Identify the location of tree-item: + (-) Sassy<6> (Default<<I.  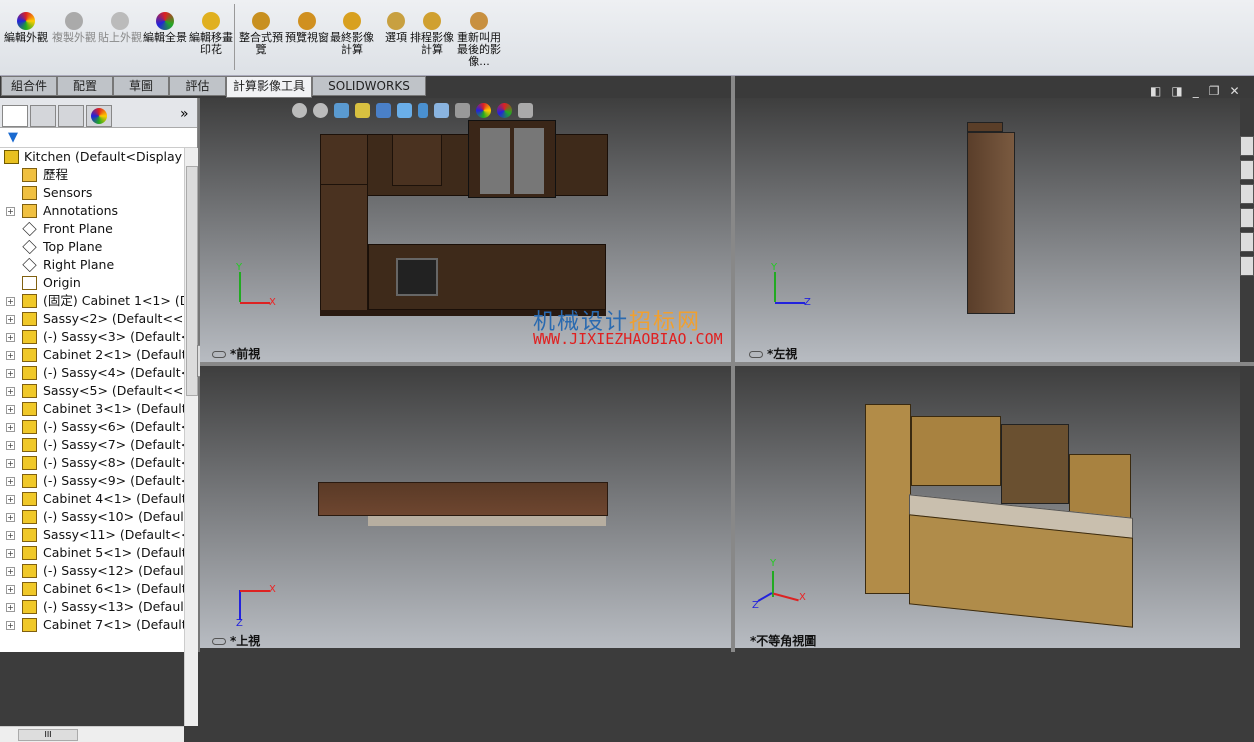
(92, 427).